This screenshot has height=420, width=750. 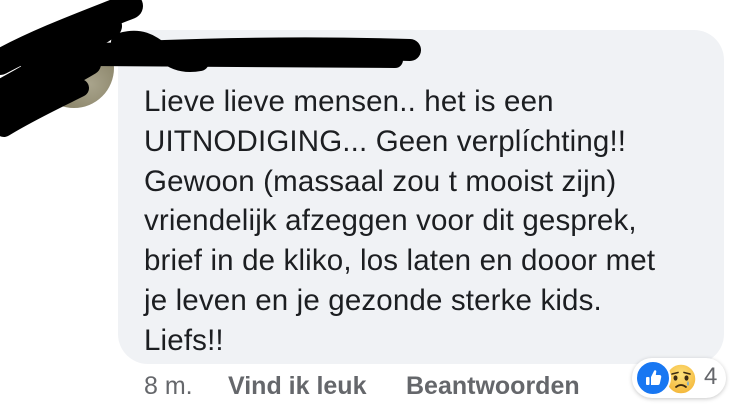 What do you see at coordinates (184, 340) in the screenshot?
I see `comment-line: Liefs!!` at bounding box center [184, 340].